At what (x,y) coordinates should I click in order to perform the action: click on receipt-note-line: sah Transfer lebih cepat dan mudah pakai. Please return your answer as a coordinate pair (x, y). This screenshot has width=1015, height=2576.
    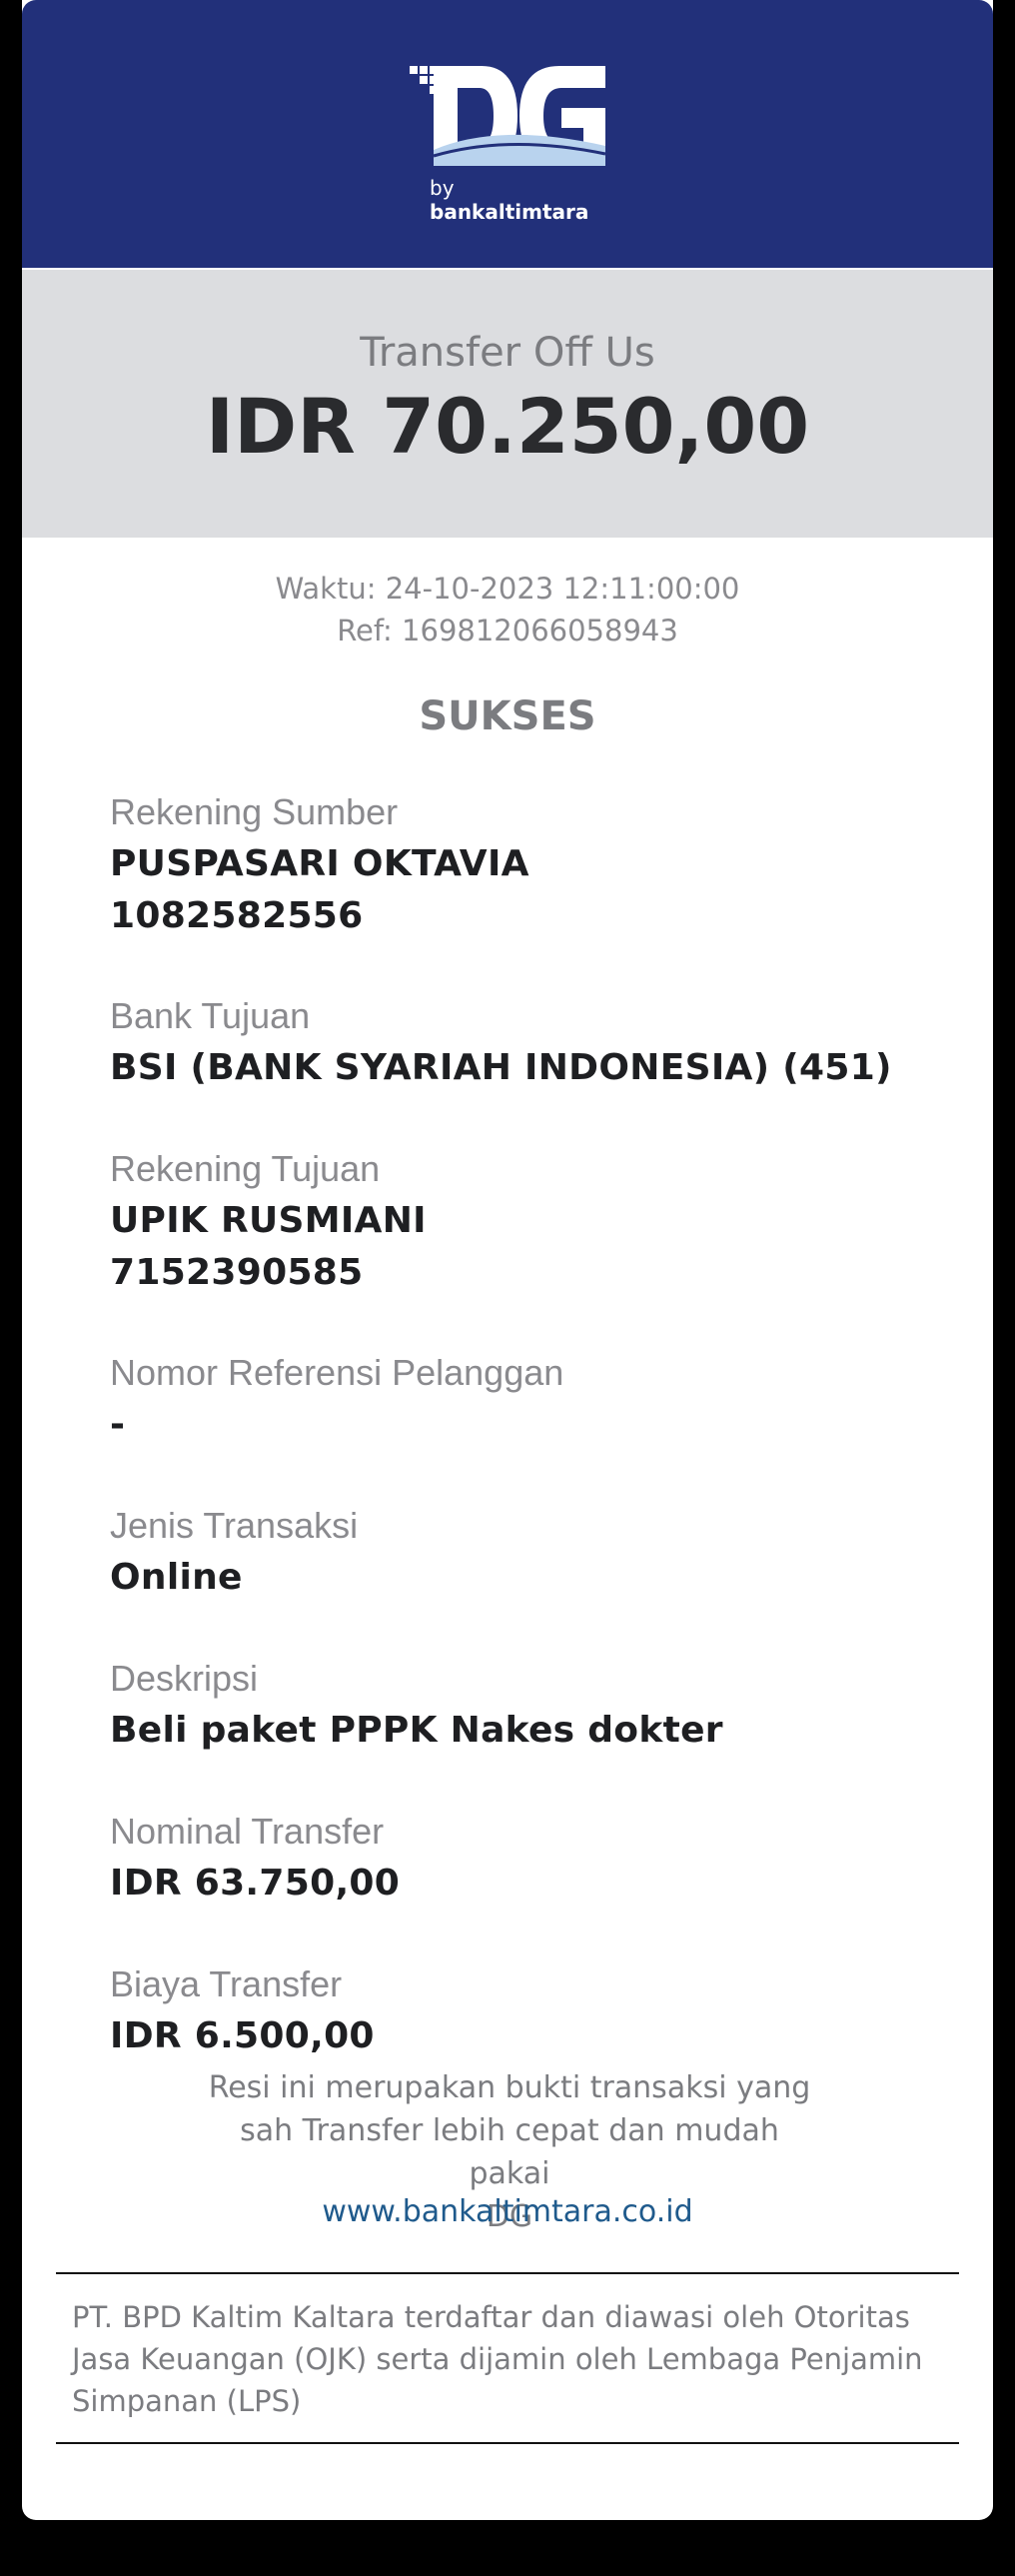
    Looking at the image, I should click on (509, 2152).